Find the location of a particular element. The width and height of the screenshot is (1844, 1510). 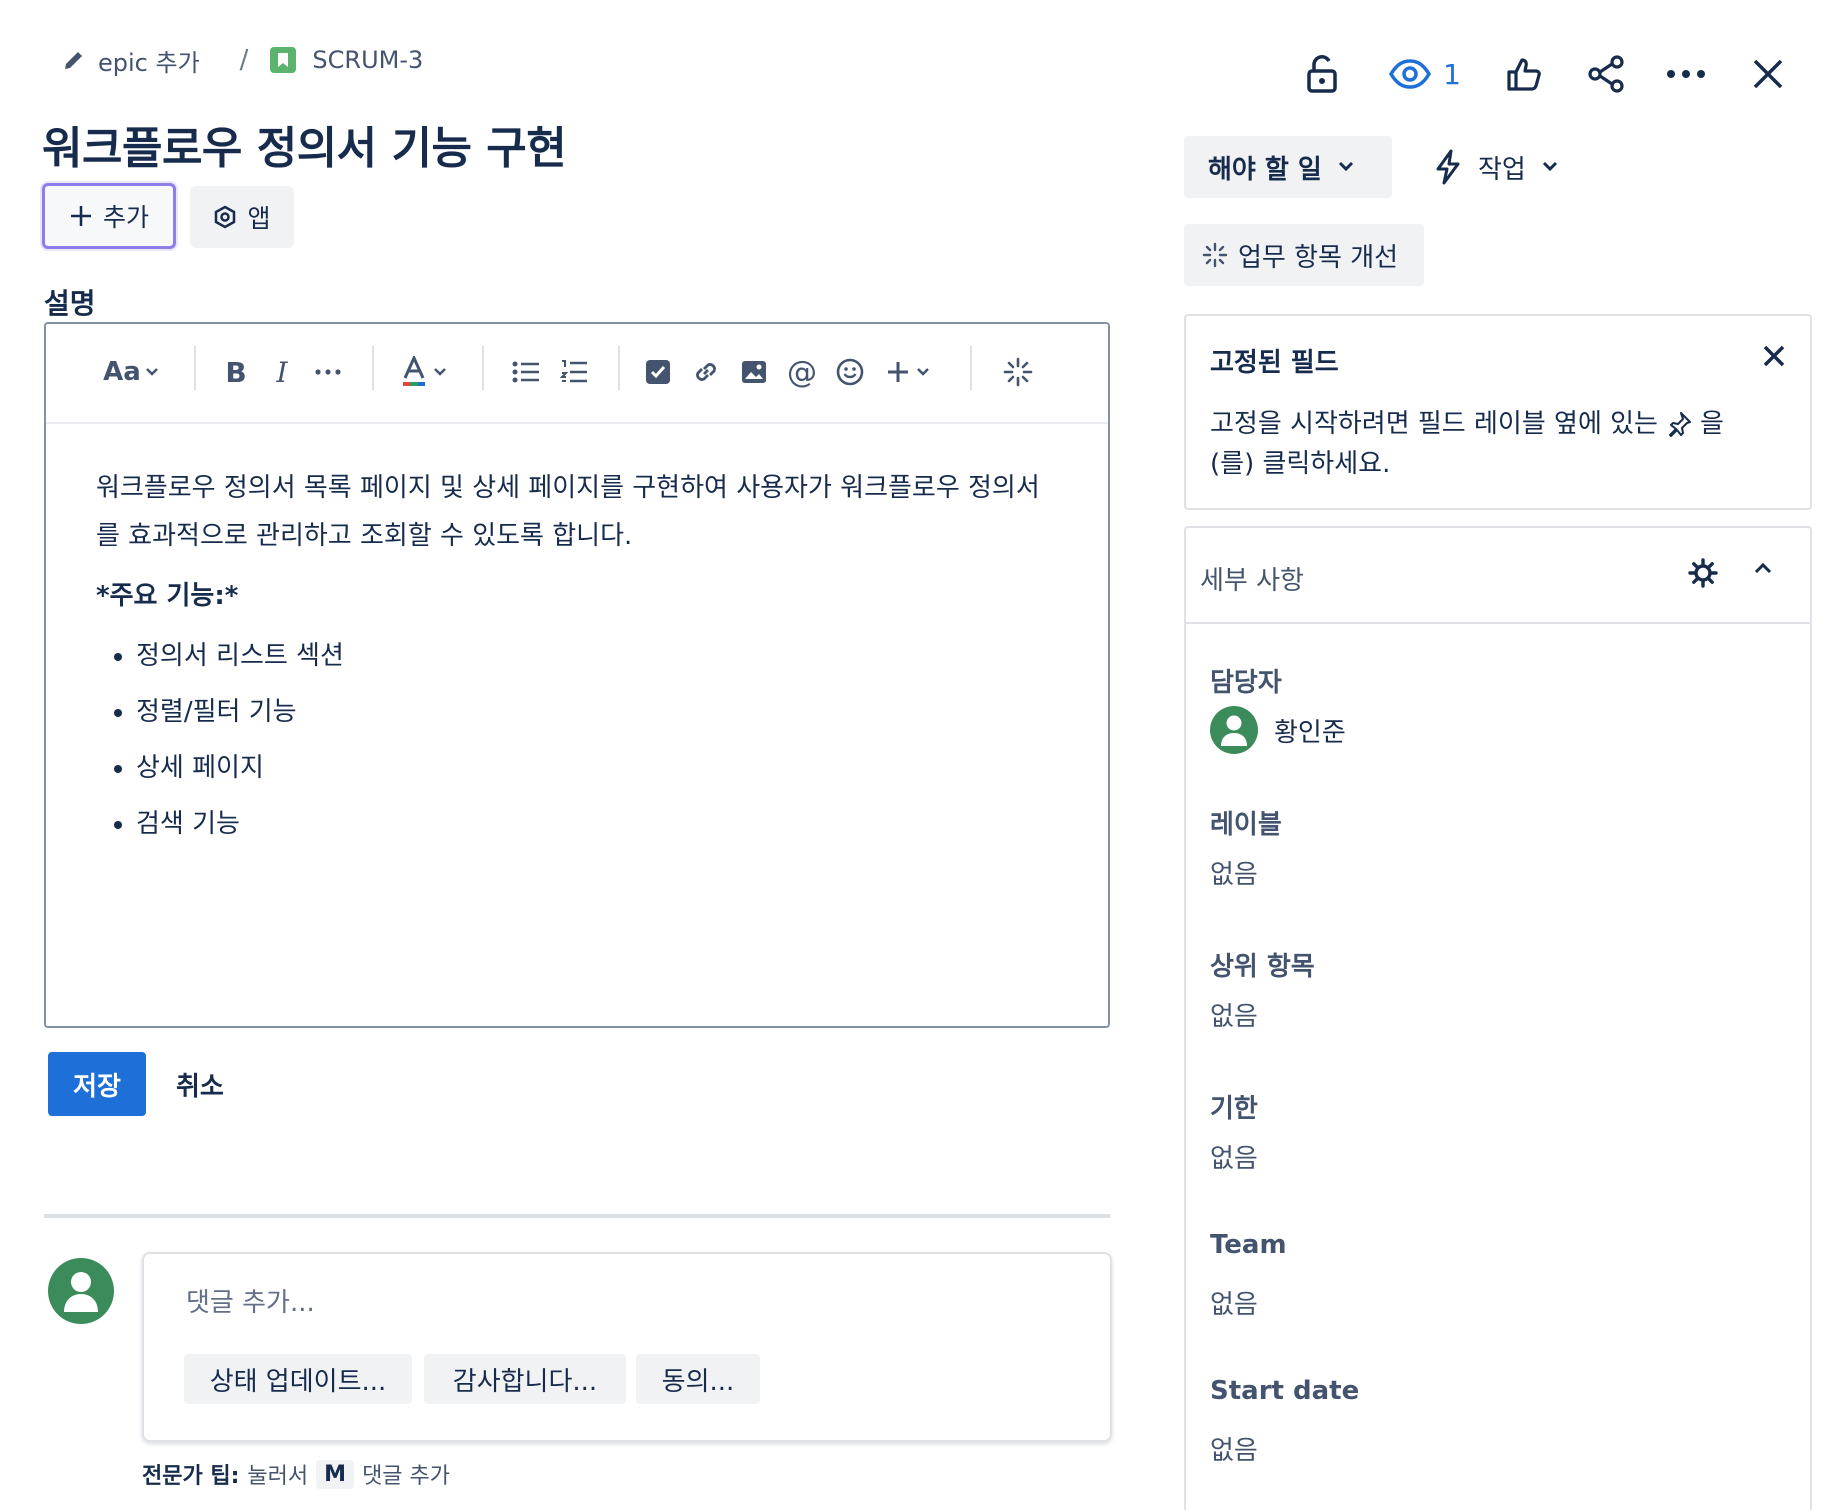

mention-button: @ is located at coordinates (802, 372).